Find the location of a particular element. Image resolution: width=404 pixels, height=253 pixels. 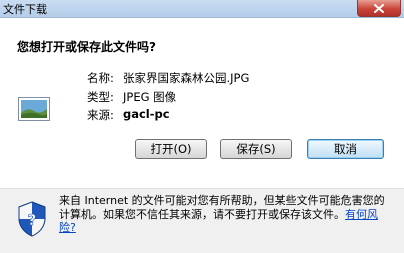

security-shield-icon: ? is located at coordinates (32, 219).